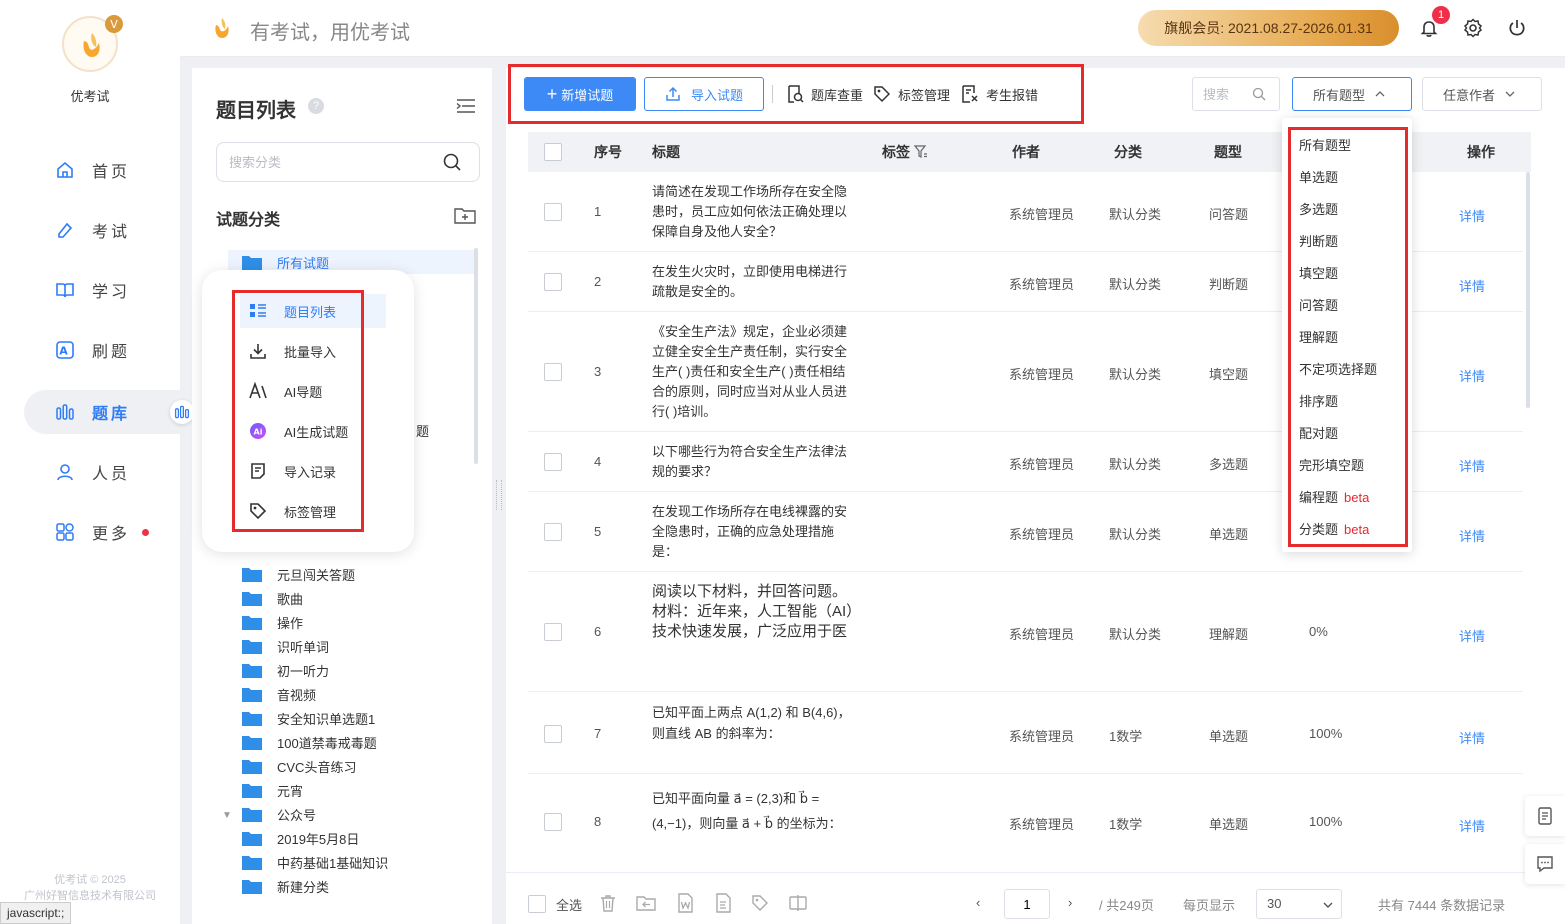  I want to click on nav-exam: 考试, so click(102, 230).